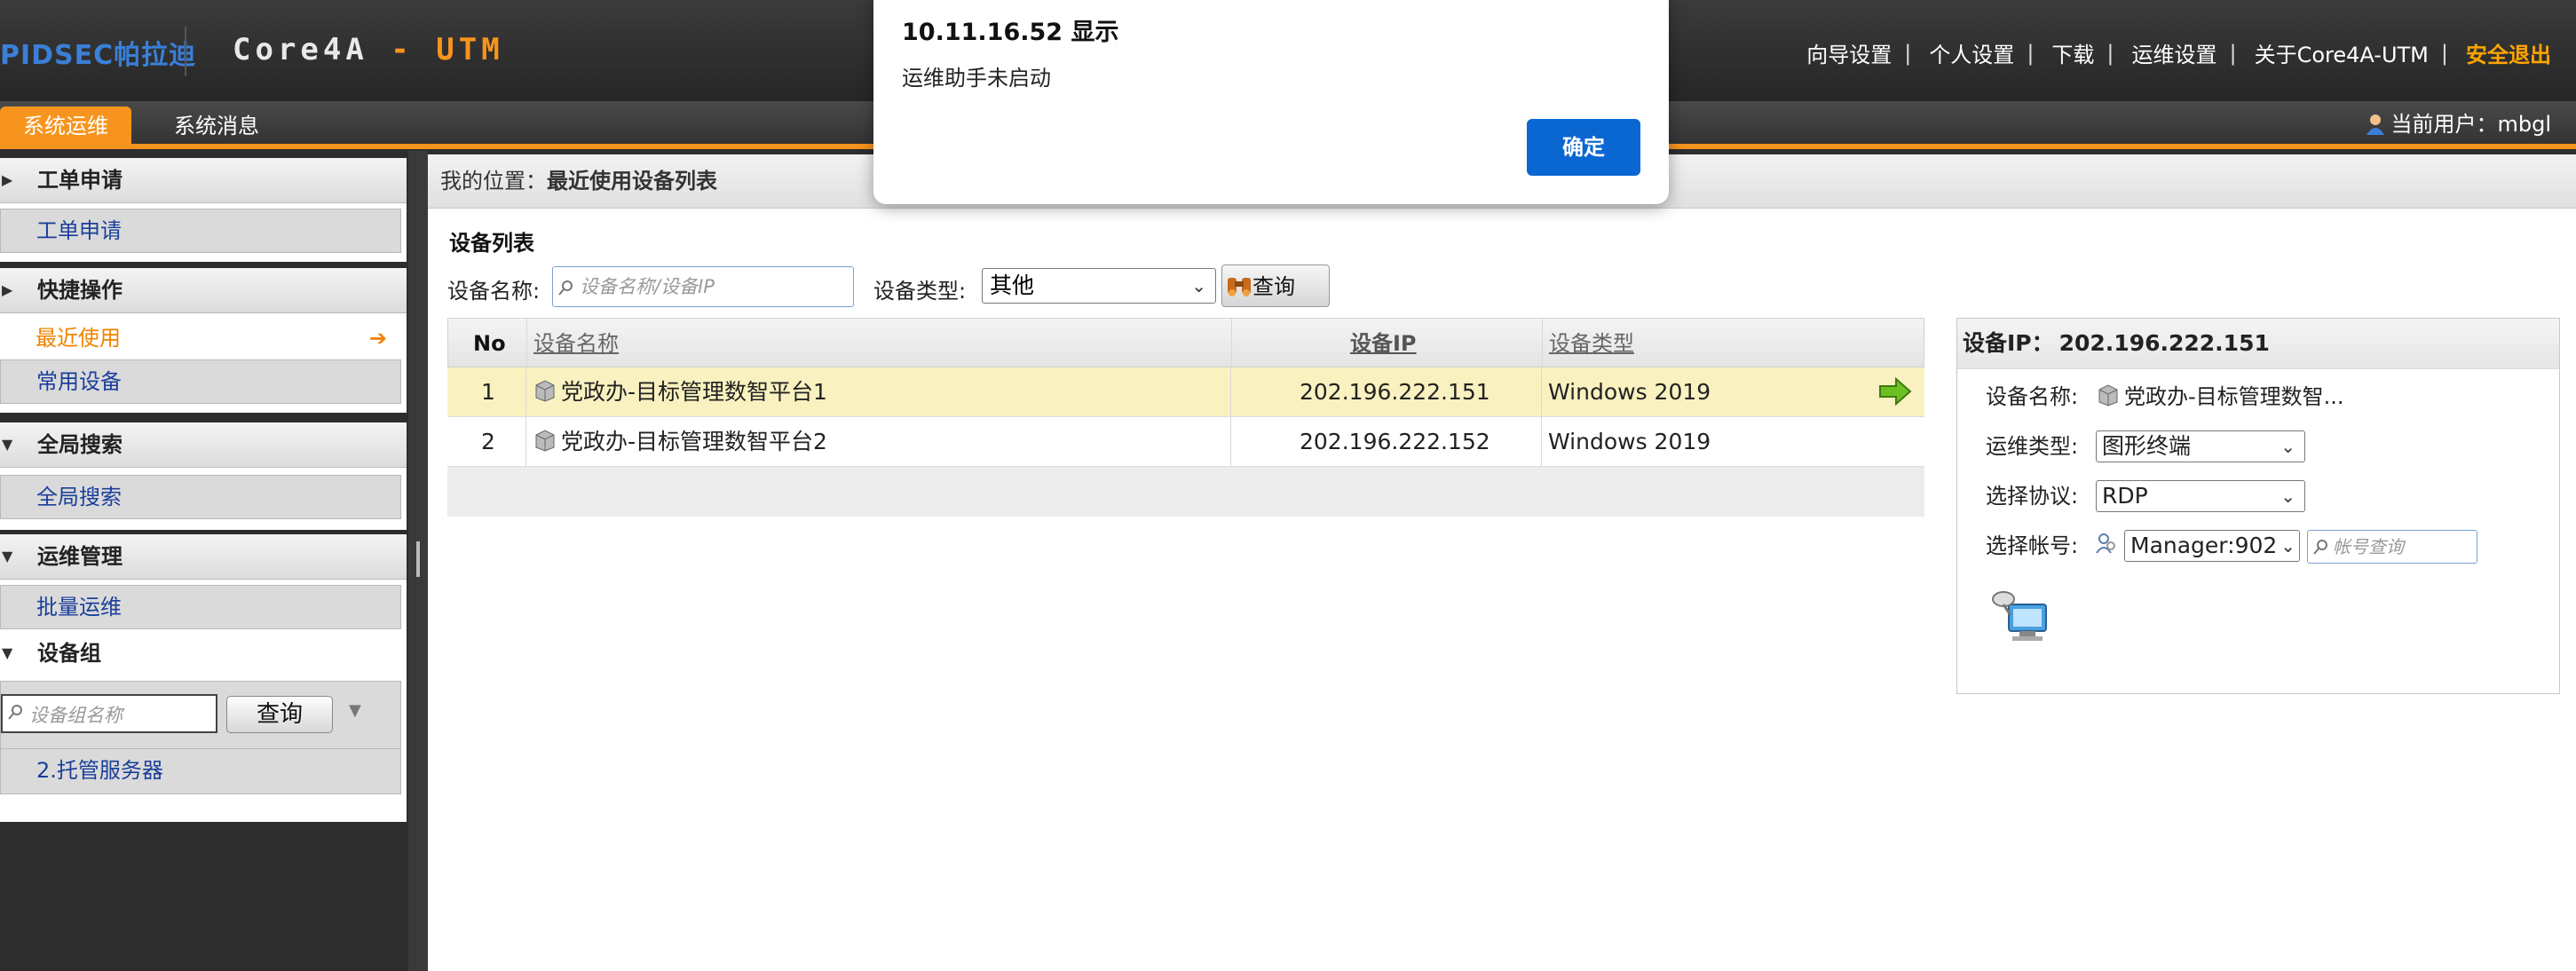 The image size is (2576, 971). I want to click on dialog-ok-button: 确定, so click(1583, 147).